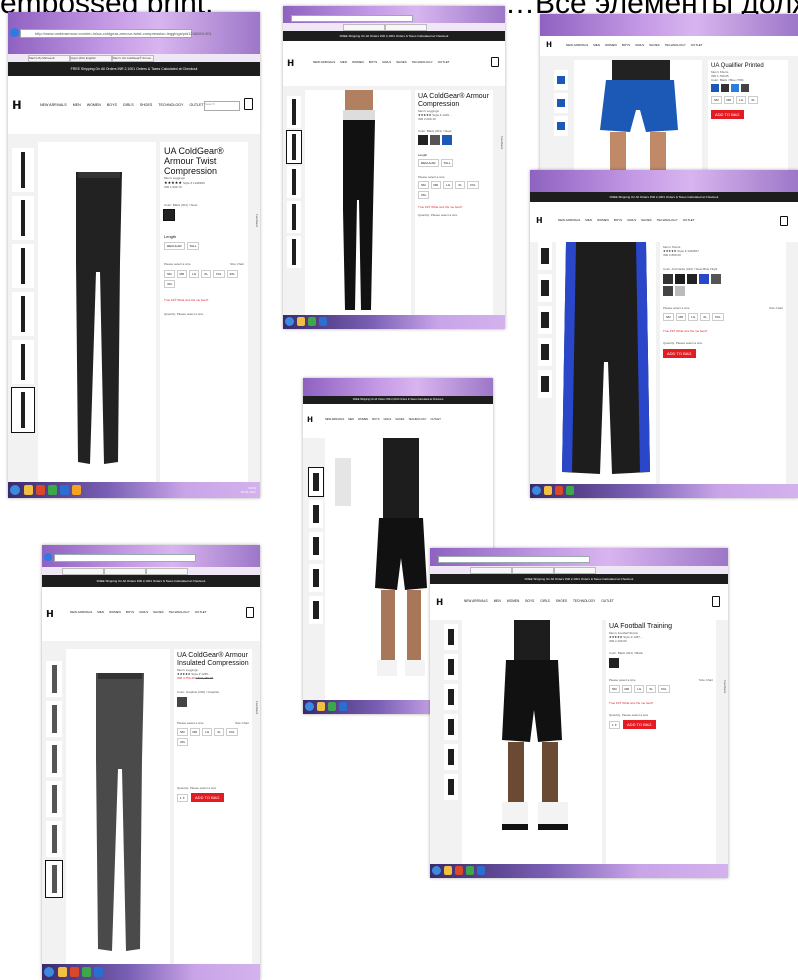  I want to click on search-input: Search, so click(222, 106).